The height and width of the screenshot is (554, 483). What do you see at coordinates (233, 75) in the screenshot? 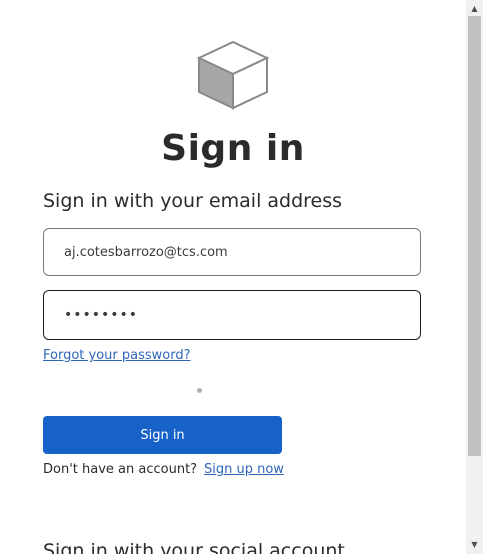
I see `cube-icon` at bounding box center [233, 75].